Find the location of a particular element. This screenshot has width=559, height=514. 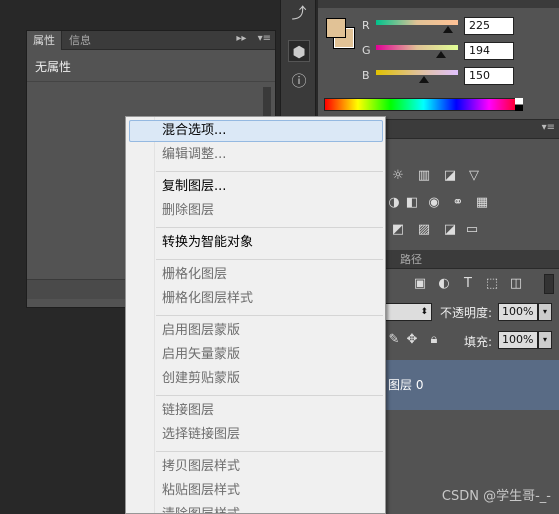

channel-r-slider is located at coordinates (417, 22).